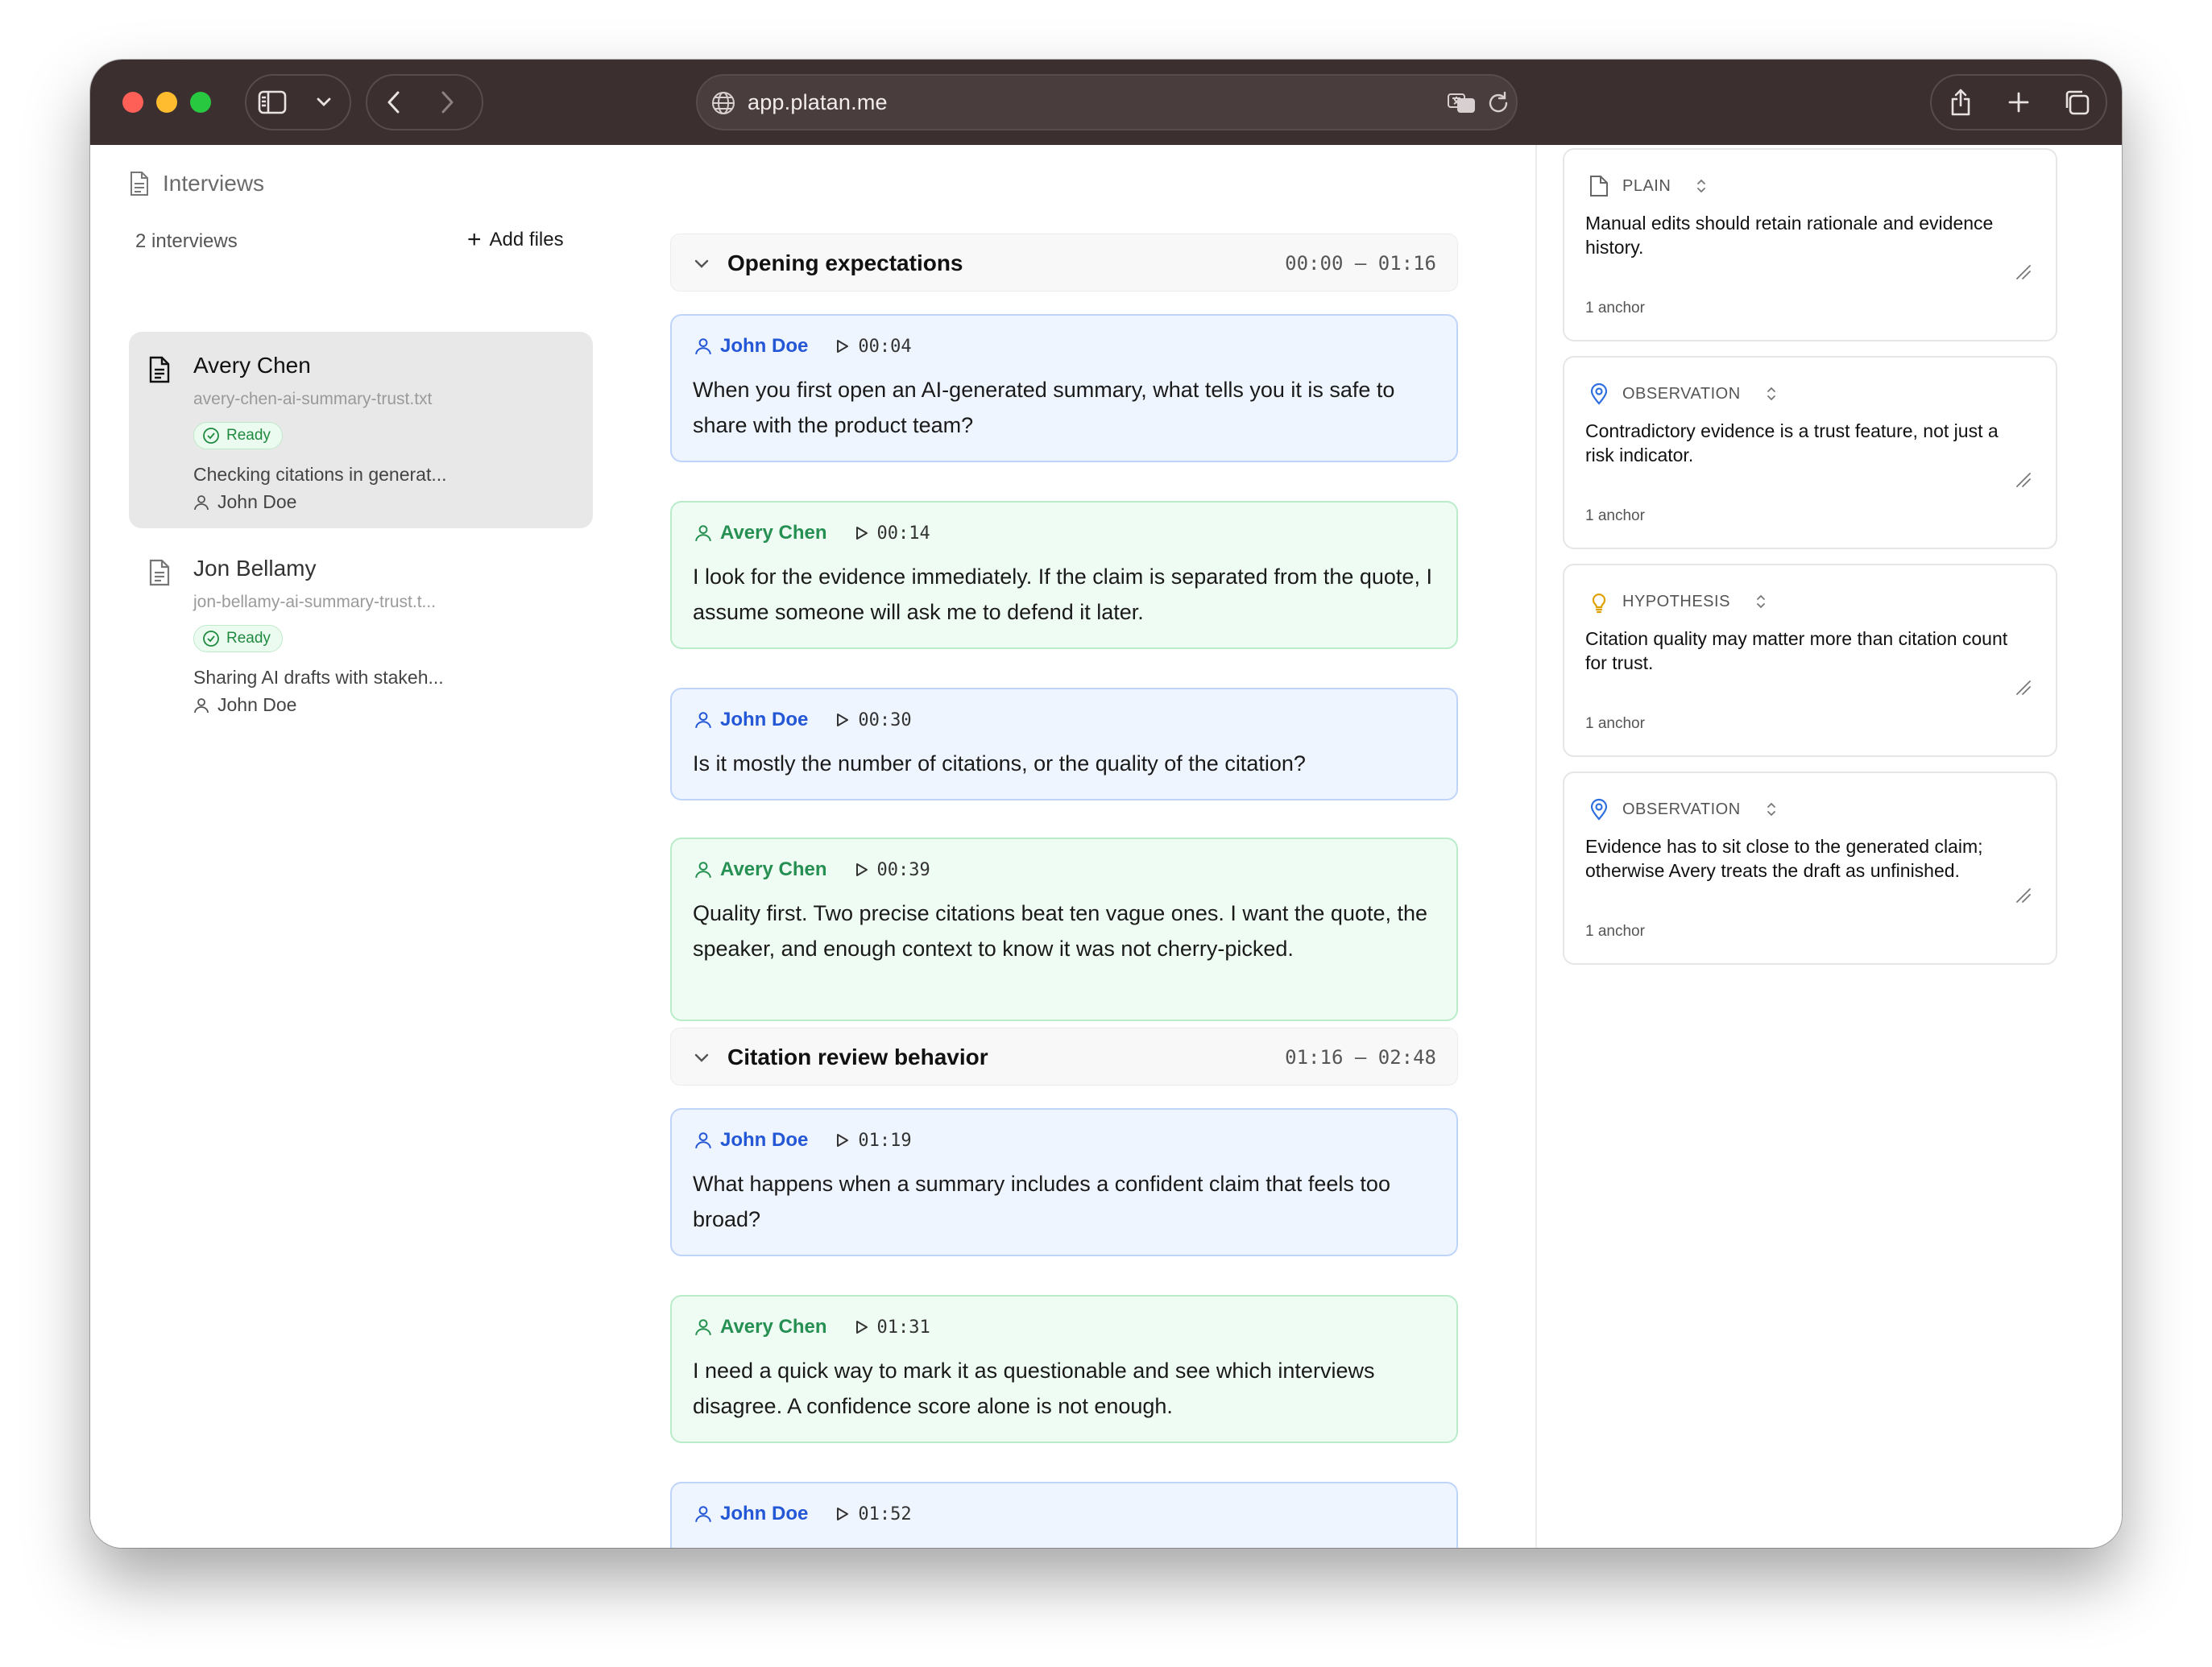 Image resolution: width=2212 pixels, height=1667 pixels. Describe the element at coordinates (1461, 103) in the screenshot. I see `translate-icon` at that location.